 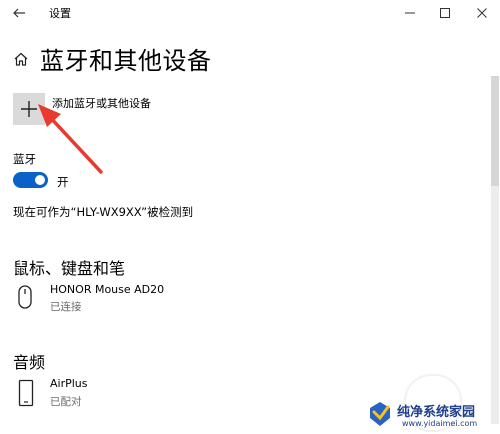 What do you see at coordinates (66, 402) in the screenshot?
I see `device-status: 已配对` at bounding box center [66, 402].